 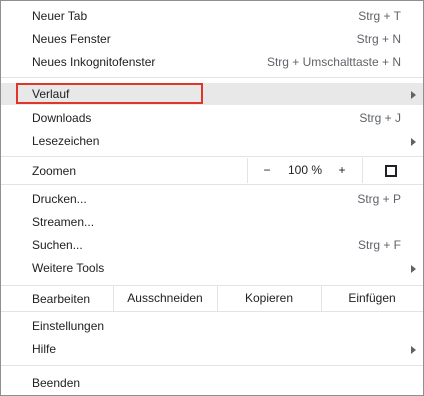 What do you see at coordinates (212, 39) in the screenshot?
I see `menu-item-new-window: Neues Fenster Strg + N` at bounding box center [212, 39].